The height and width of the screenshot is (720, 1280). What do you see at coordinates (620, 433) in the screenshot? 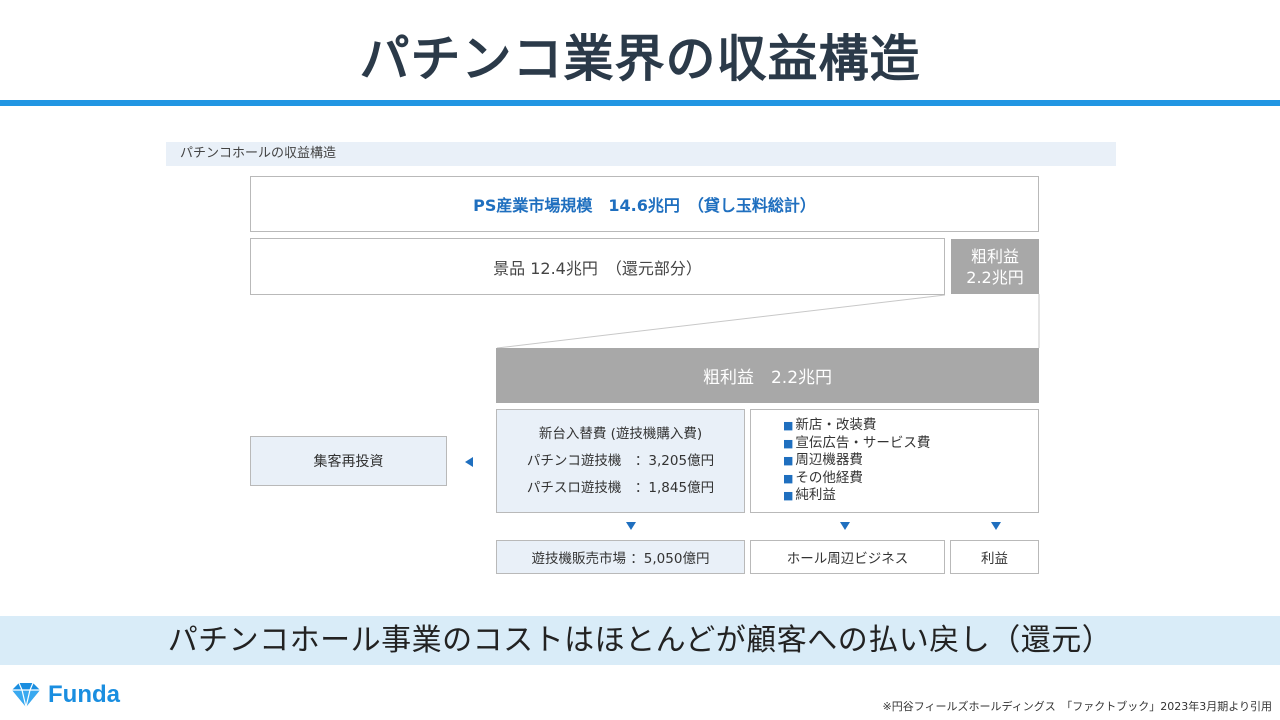
I see `new-machine-heading: 新台入替費 (遊技機購入費)` at bounding box center [620, 433].